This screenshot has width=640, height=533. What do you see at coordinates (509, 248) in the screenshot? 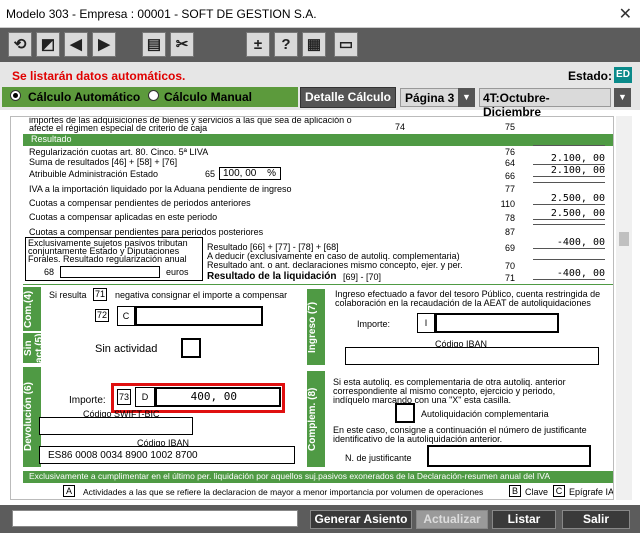
I see `box-number: 69` at bounding box center [509, 248].